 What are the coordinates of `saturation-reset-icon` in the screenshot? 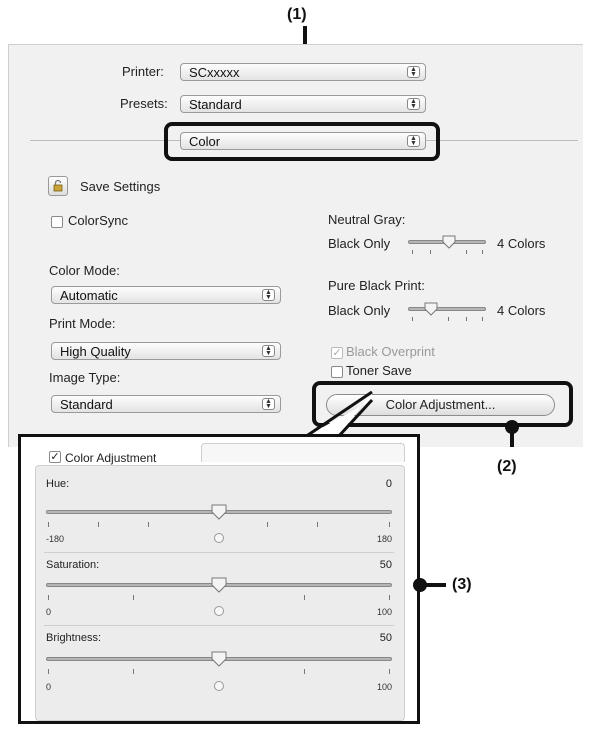 It's located at (219, 611).